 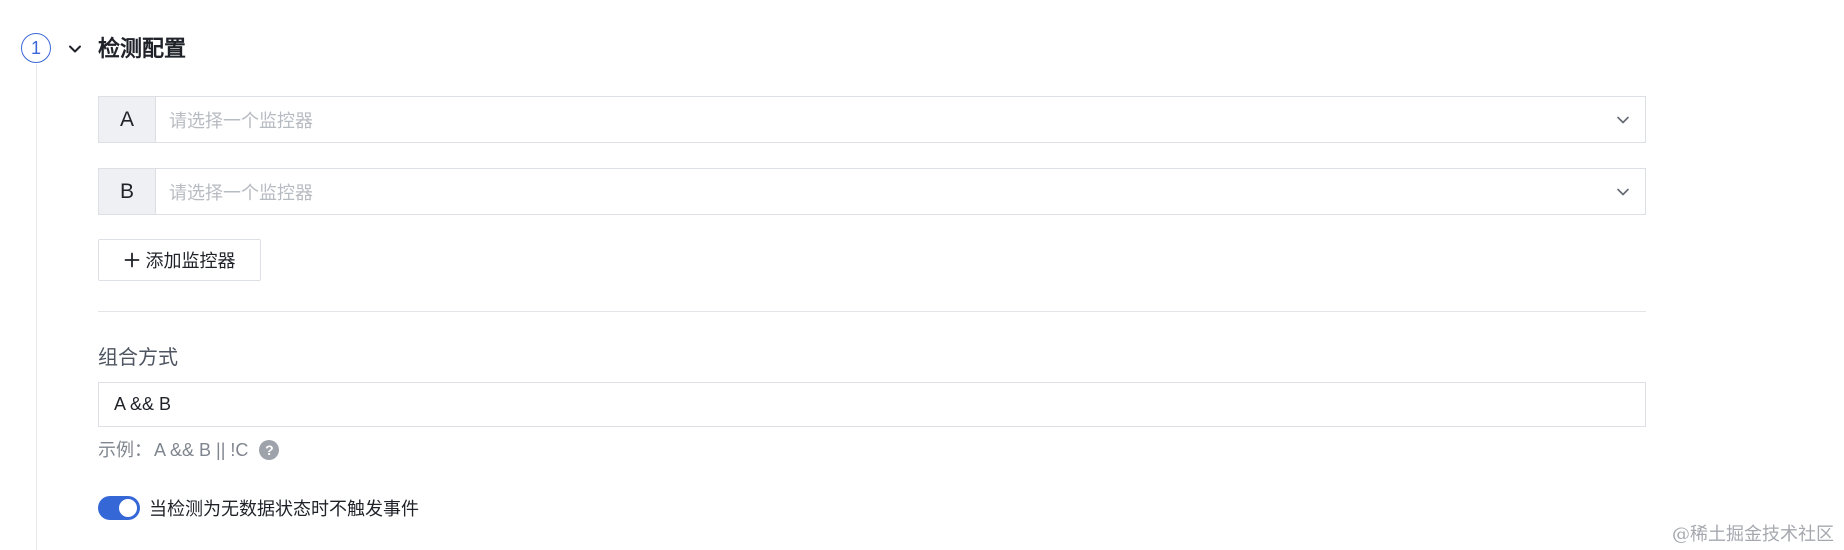 I want to click on question-circle-icon: ?, so click(x=269, y=450).